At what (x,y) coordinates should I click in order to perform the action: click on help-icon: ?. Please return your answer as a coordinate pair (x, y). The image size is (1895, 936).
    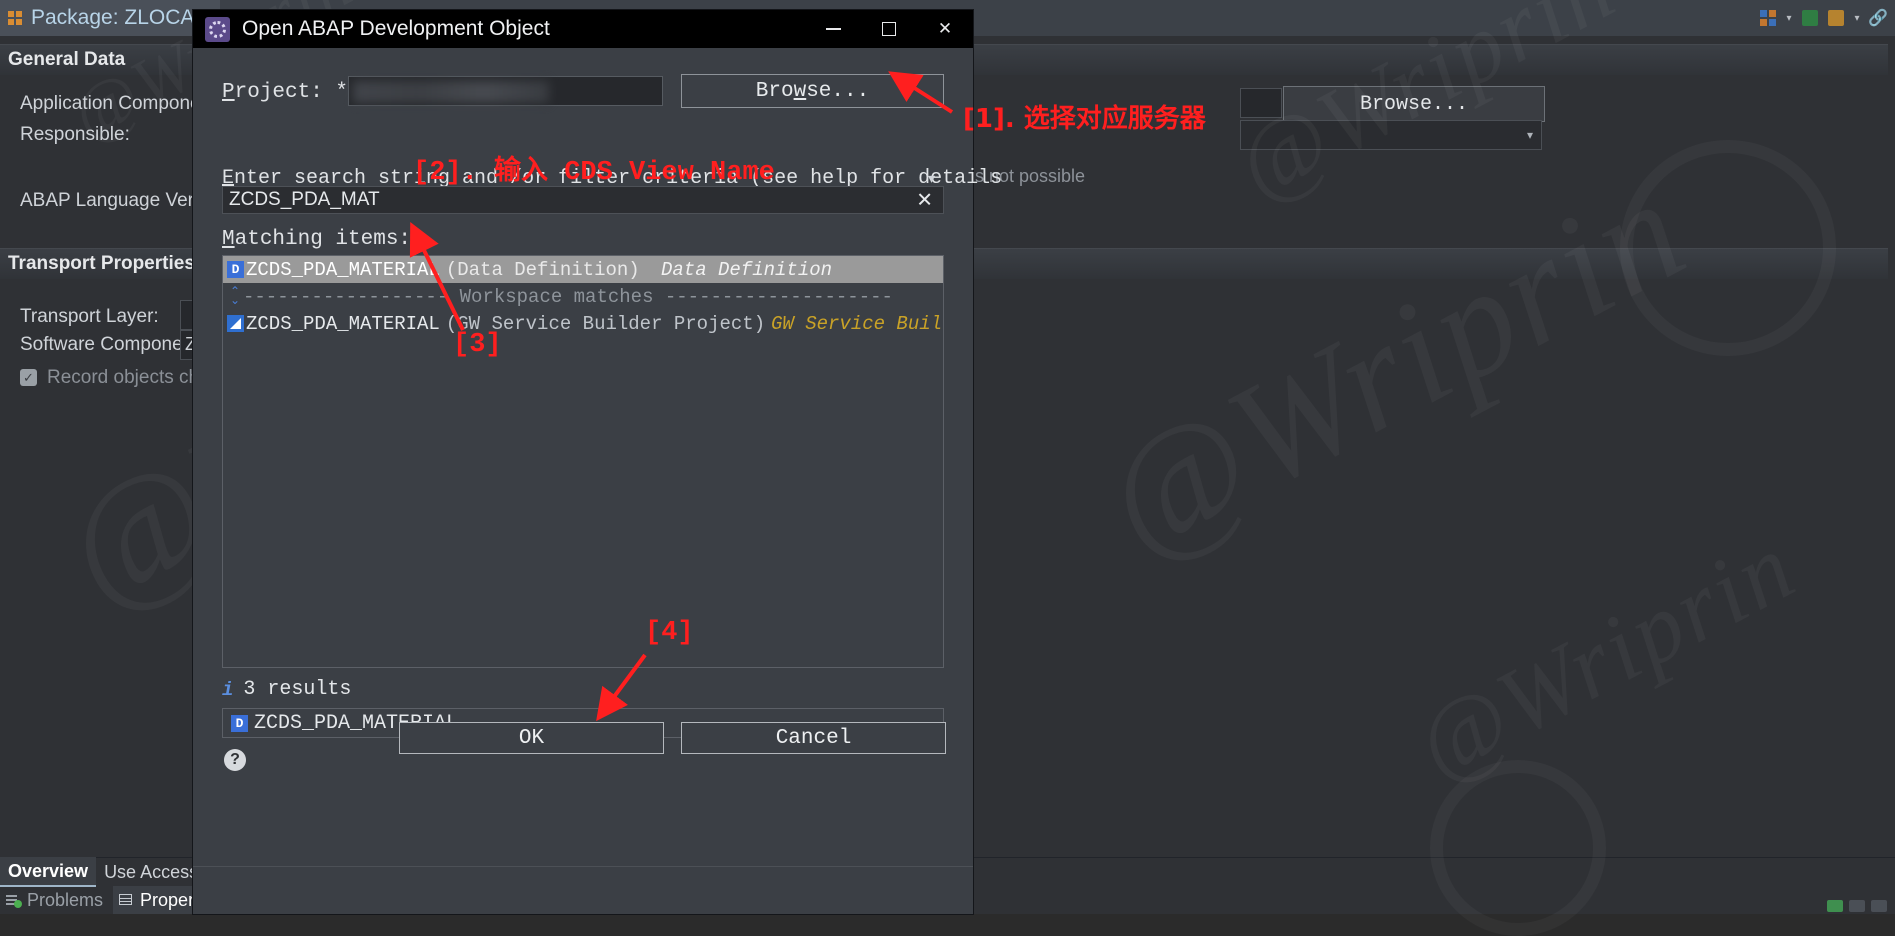
    Looking at the image, I should click on (235, 760).